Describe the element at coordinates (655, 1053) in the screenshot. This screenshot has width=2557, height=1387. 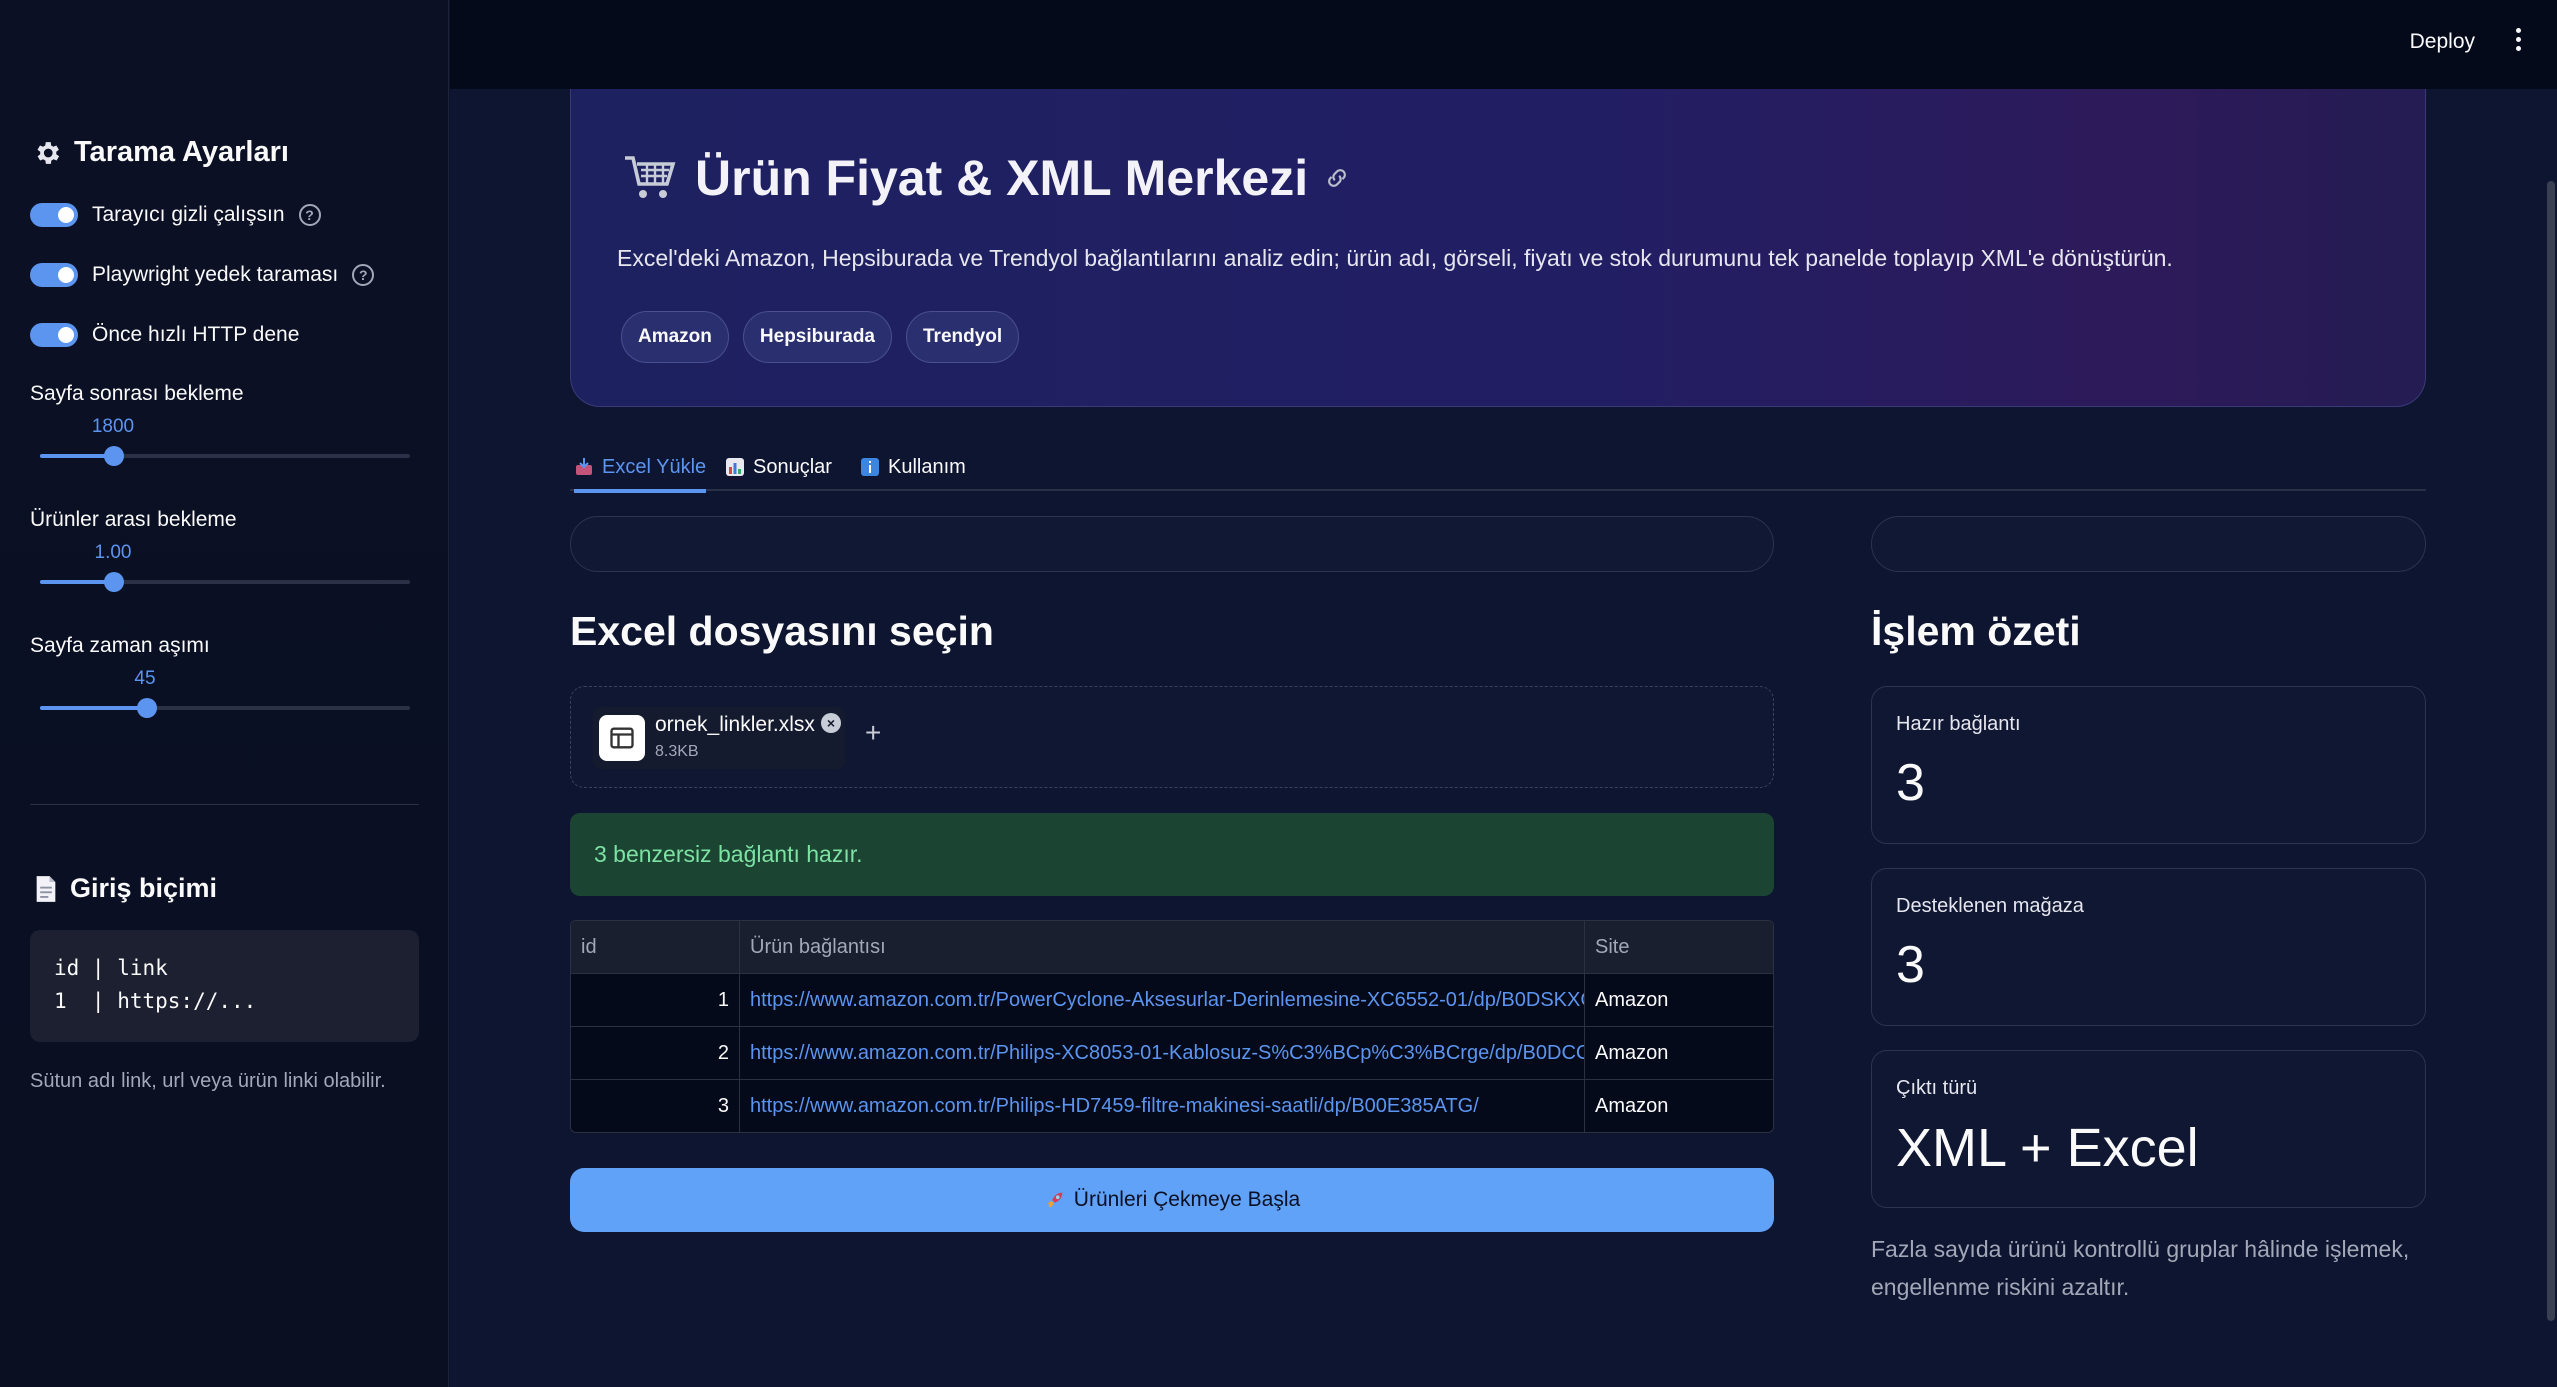
I see `cell-id: 2` at that location.